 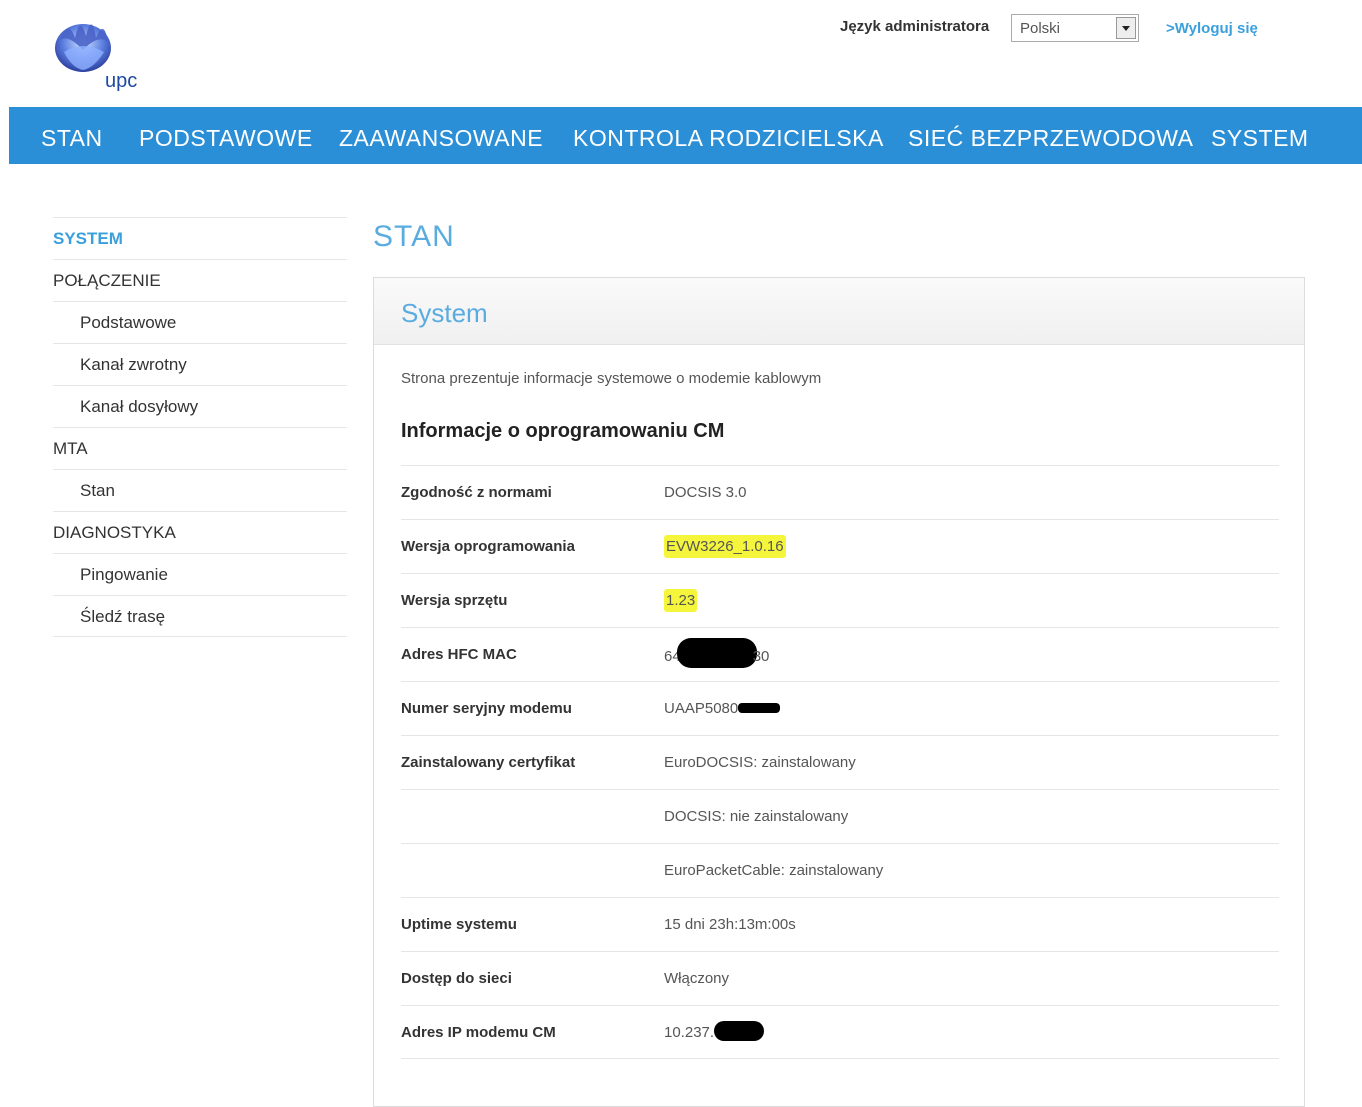 What do you see at coordinates (840, 708) in the screenshot?
I see `table-row: Numer seryjny modemu UAAP5080` at bounding box center [840, 708].